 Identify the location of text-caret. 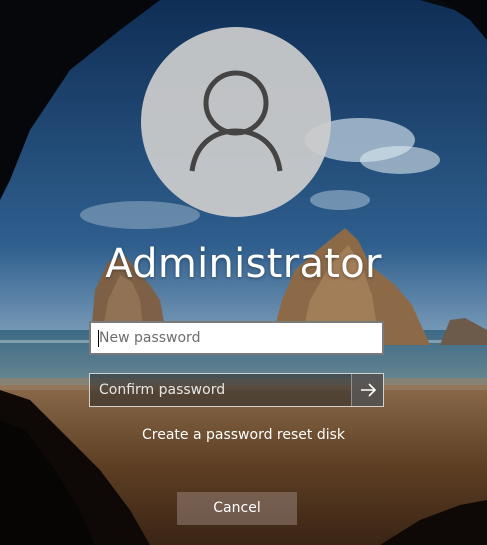
(98, 338).